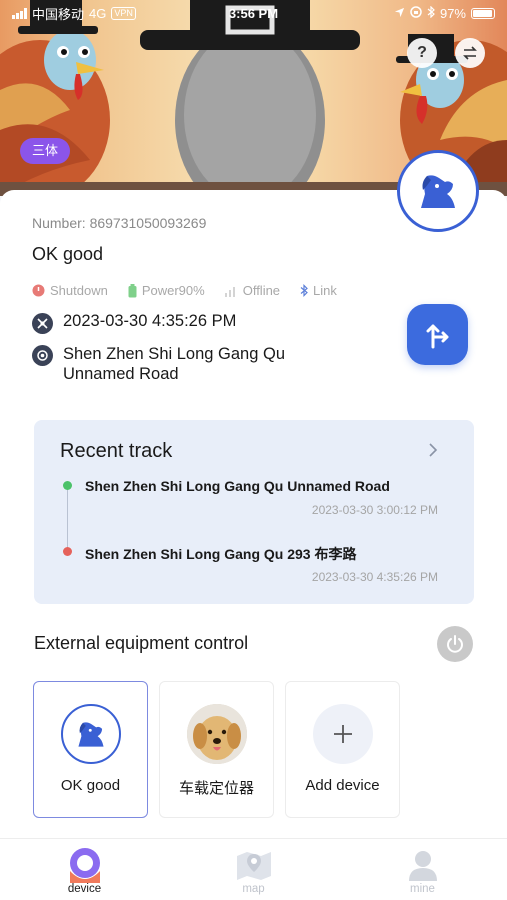 The height and width of the screenshot is (900, 507). I want to click on device-tile-label: 车载定位器, so click(216, 788).